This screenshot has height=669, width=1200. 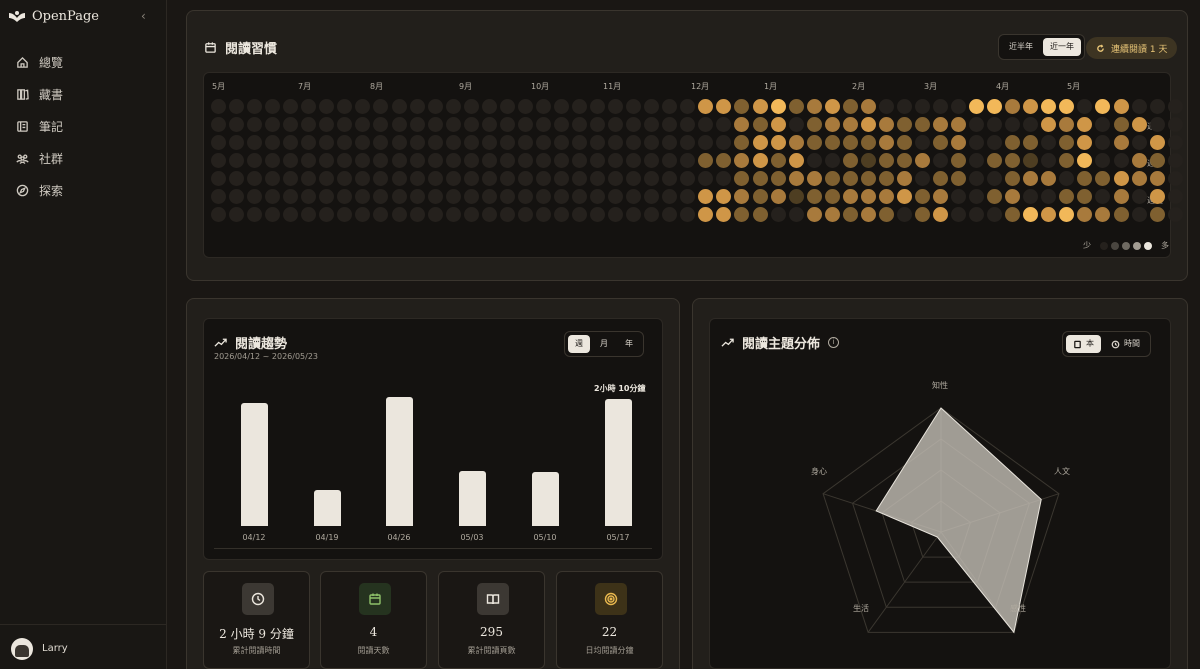 I want to click on sidebar-item-explore: 探索, so click(x=83, y=190).